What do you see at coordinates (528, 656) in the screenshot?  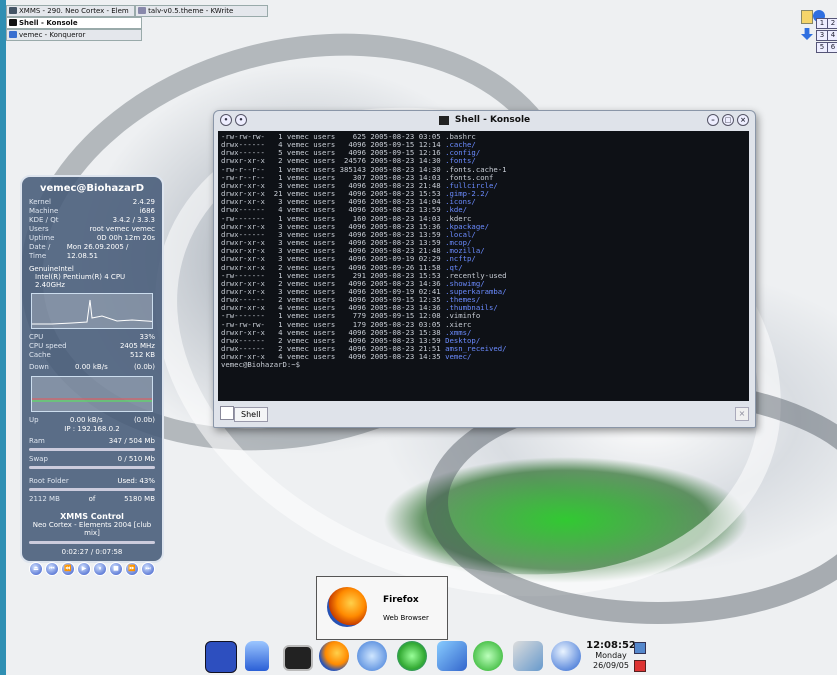 I see `tools-icon` at bounding box center [528, 656].